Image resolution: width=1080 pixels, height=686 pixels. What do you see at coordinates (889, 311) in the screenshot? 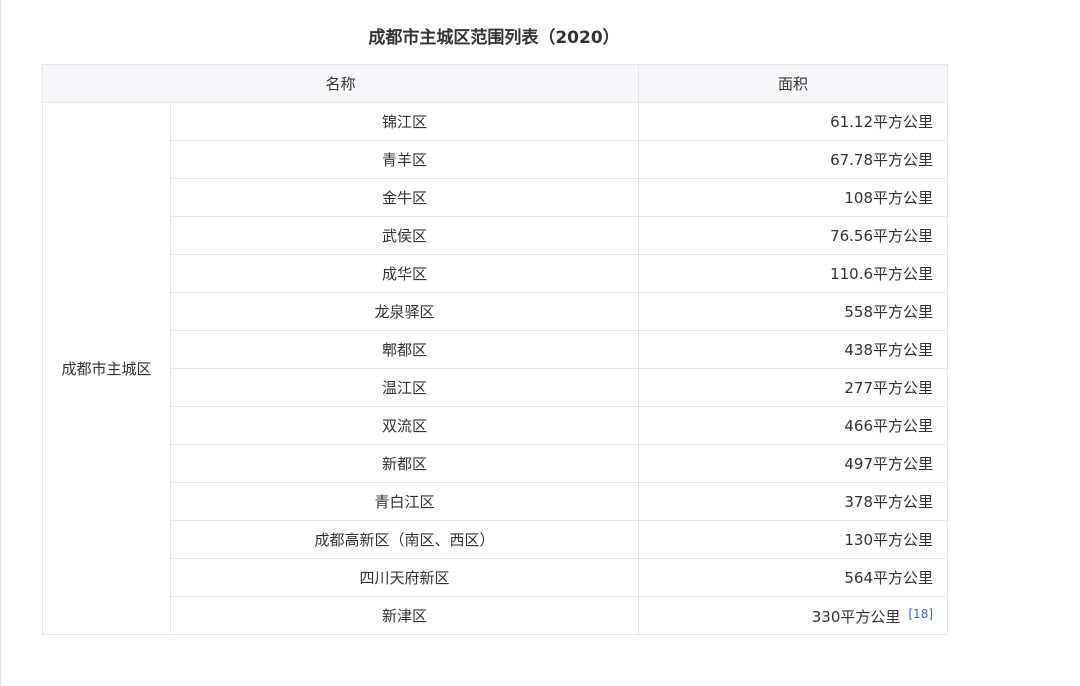
I see `area-value: 558平方公里` at bounding box center [889, 311].